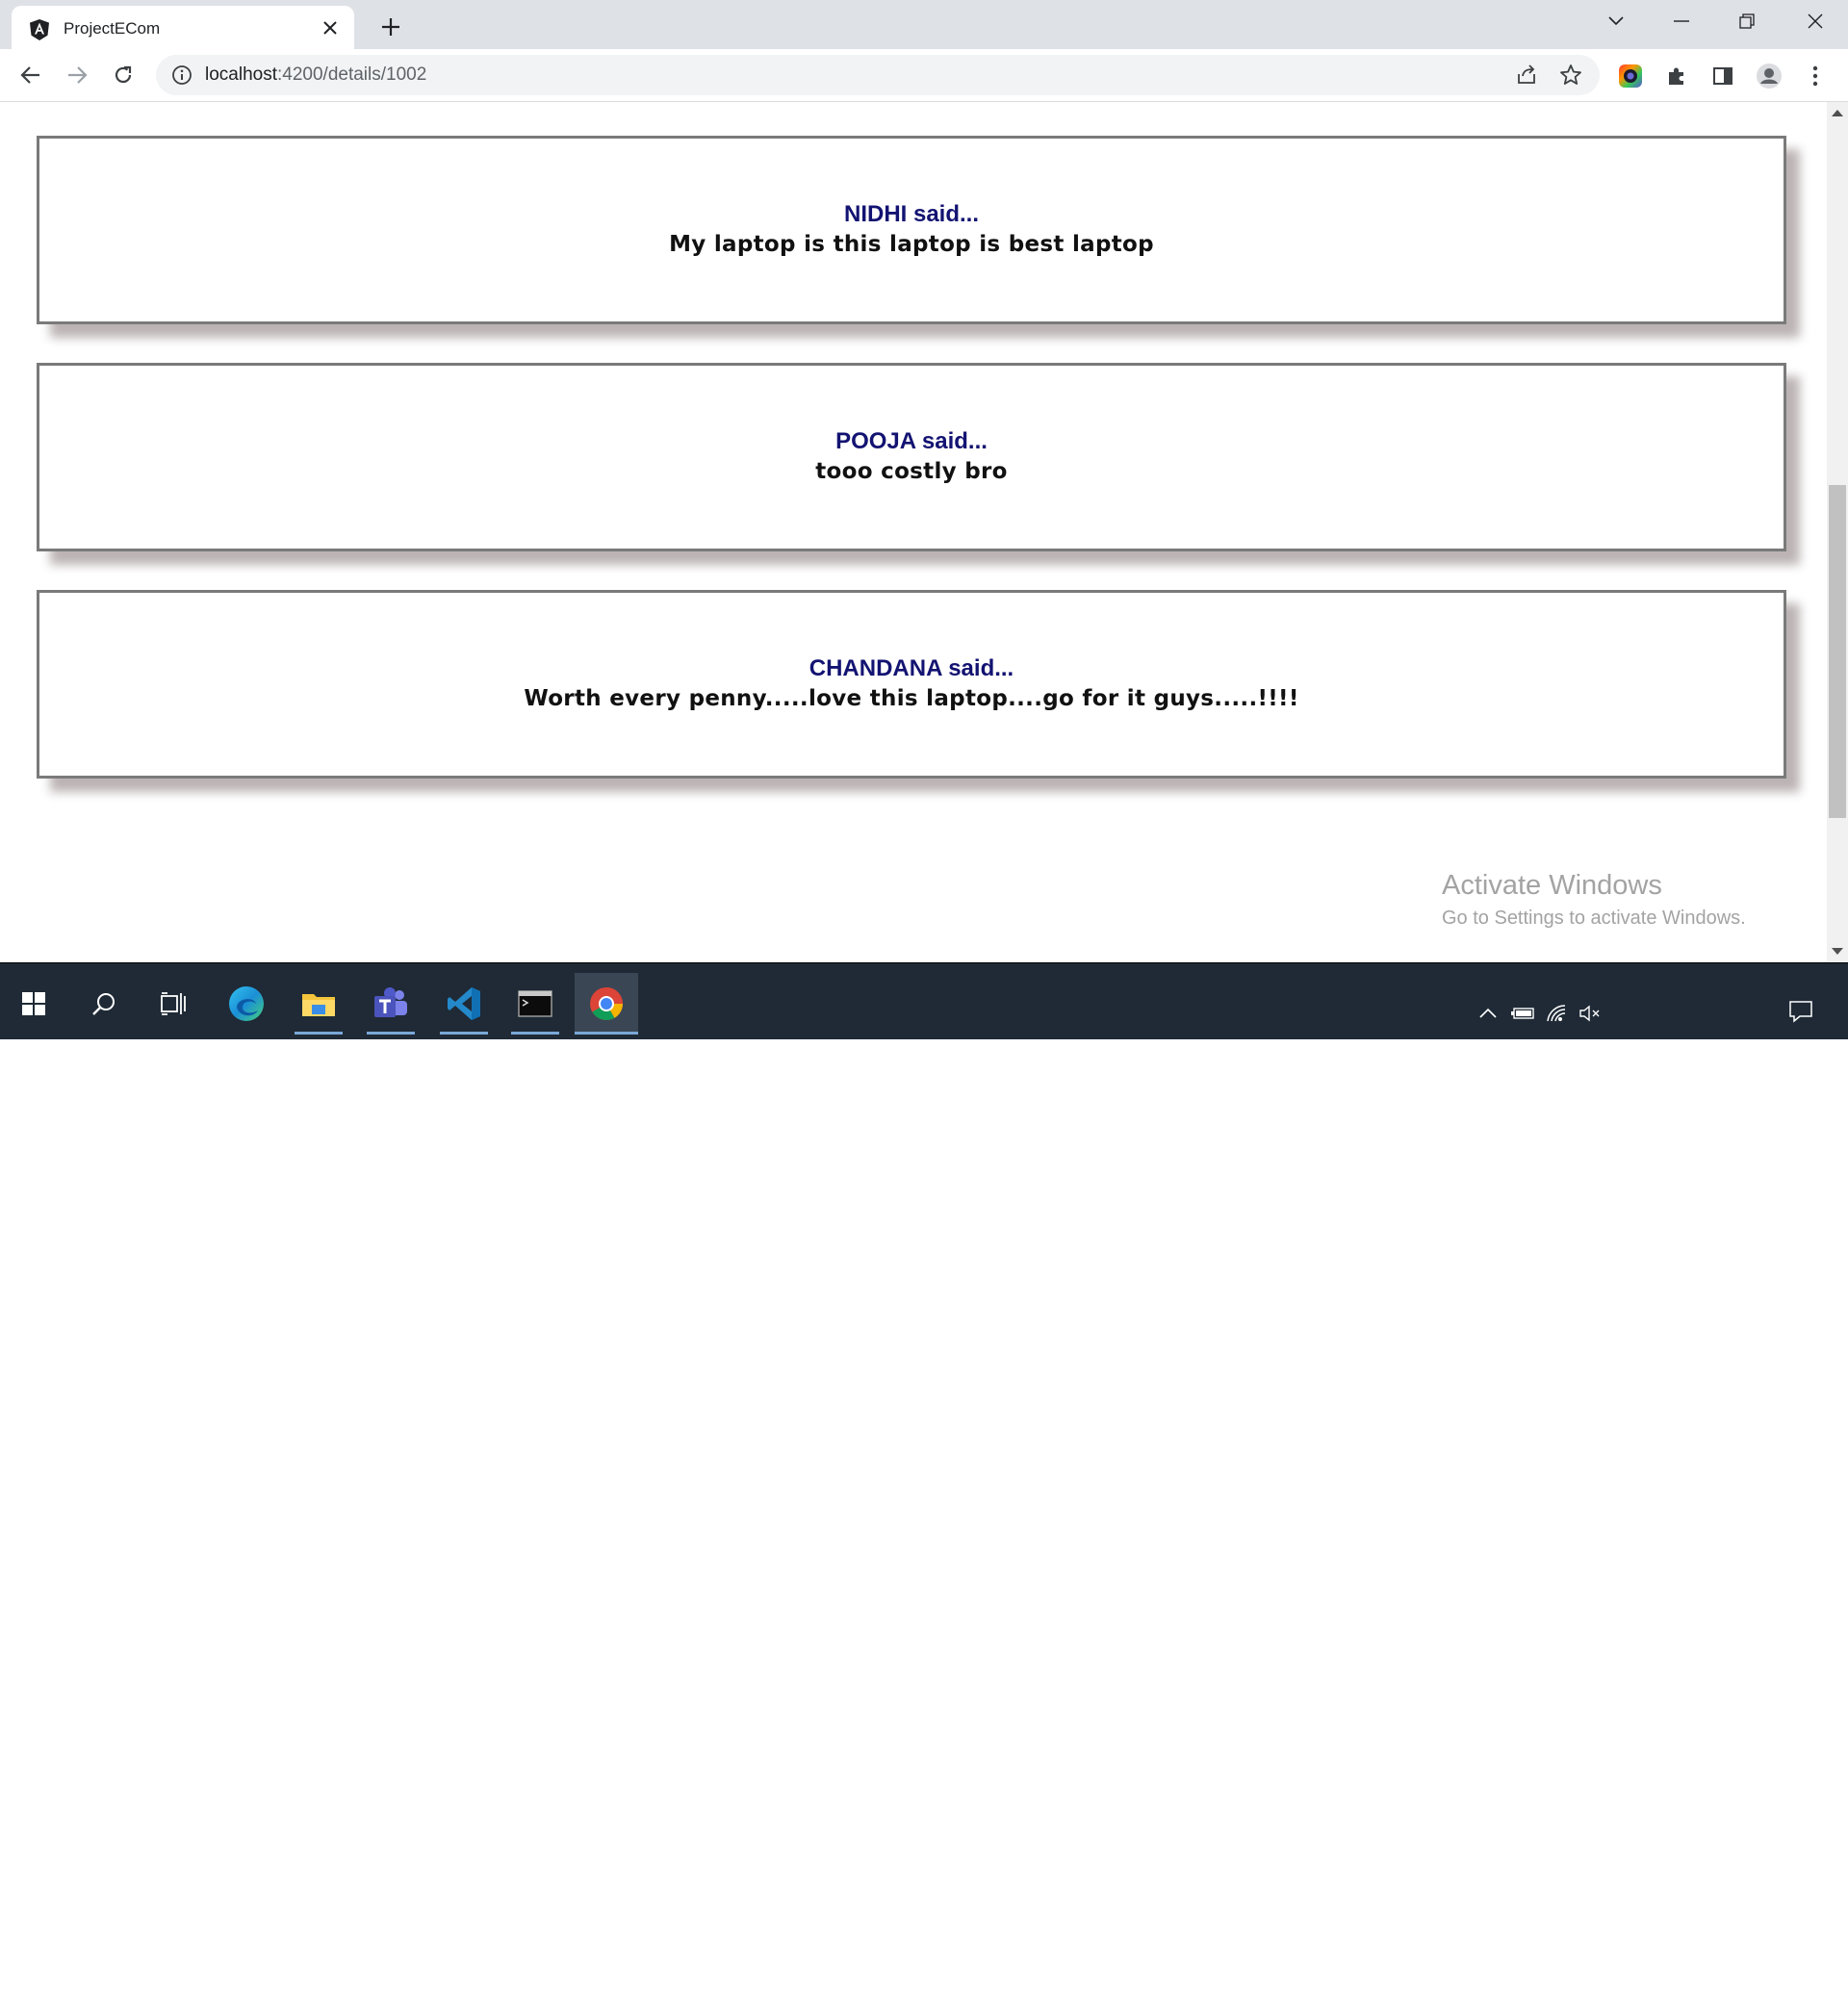  What do you see at coordinates (1526, 75) in the screenshot?
I see `share-icon` at bounding box center [1526, 75].